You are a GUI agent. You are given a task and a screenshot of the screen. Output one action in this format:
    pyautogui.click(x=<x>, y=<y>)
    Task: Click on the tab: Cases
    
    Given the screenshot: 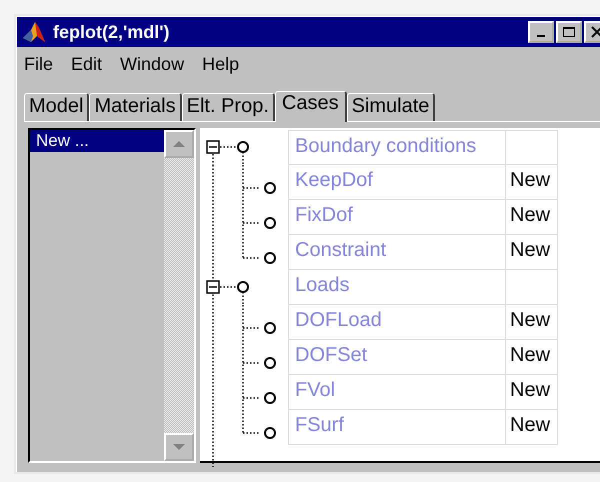 What is the action you would take?
    pyautogui.click(x=310, y=106)
    